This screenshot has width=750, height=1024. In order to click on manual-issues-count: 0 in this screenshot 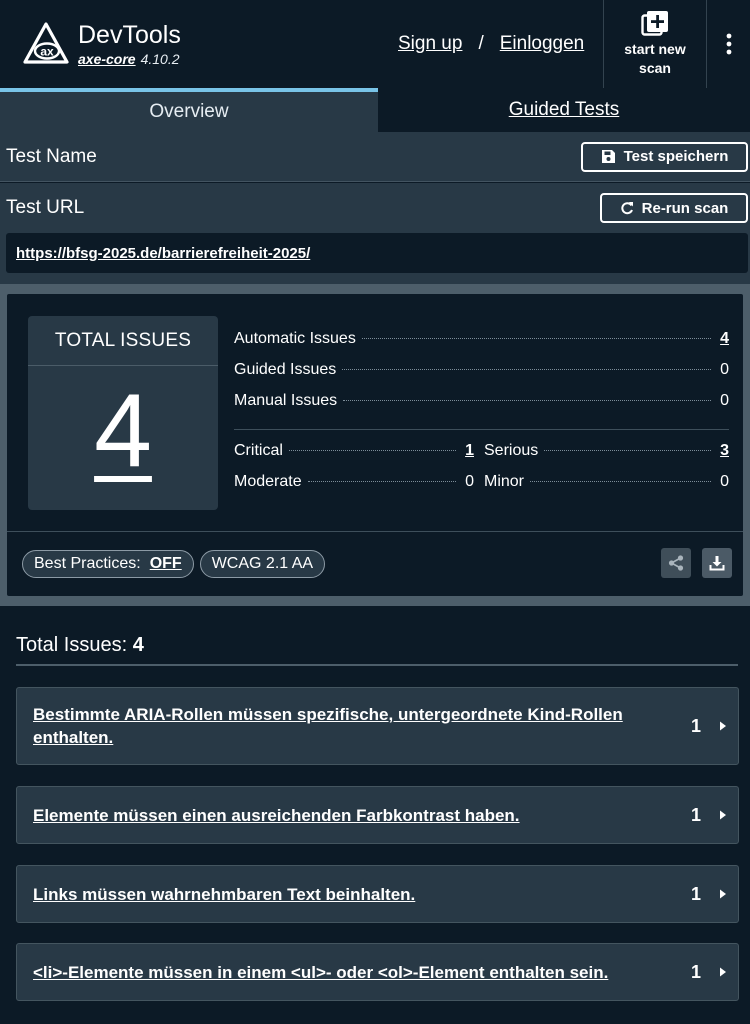, I will do `click(724, 400)`.